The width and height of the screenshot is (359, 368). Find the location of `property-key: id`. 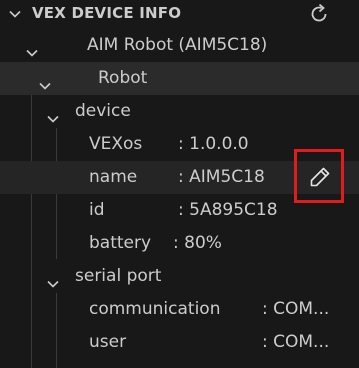

property-key: id is located at coordinates (97, 210).